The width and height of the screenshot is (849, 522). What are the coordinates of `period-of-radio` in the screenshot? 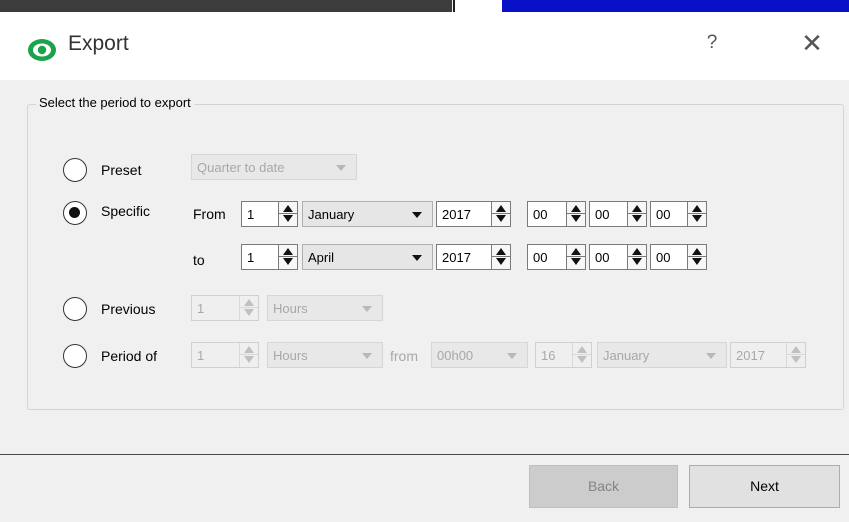 It's located at (75, 356).